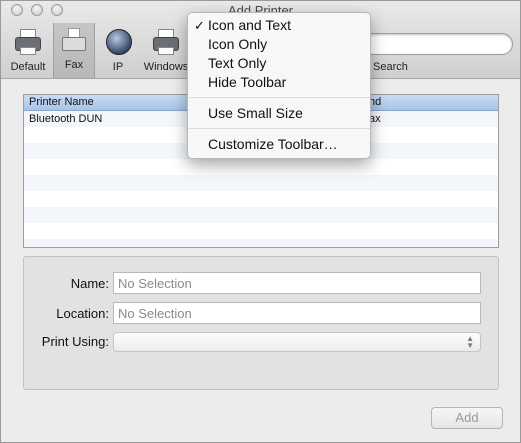 The height and width of the screenshot is (443, 521). I want to click on menu-item-use-small-size: Use Small Size, so click(279, 113).